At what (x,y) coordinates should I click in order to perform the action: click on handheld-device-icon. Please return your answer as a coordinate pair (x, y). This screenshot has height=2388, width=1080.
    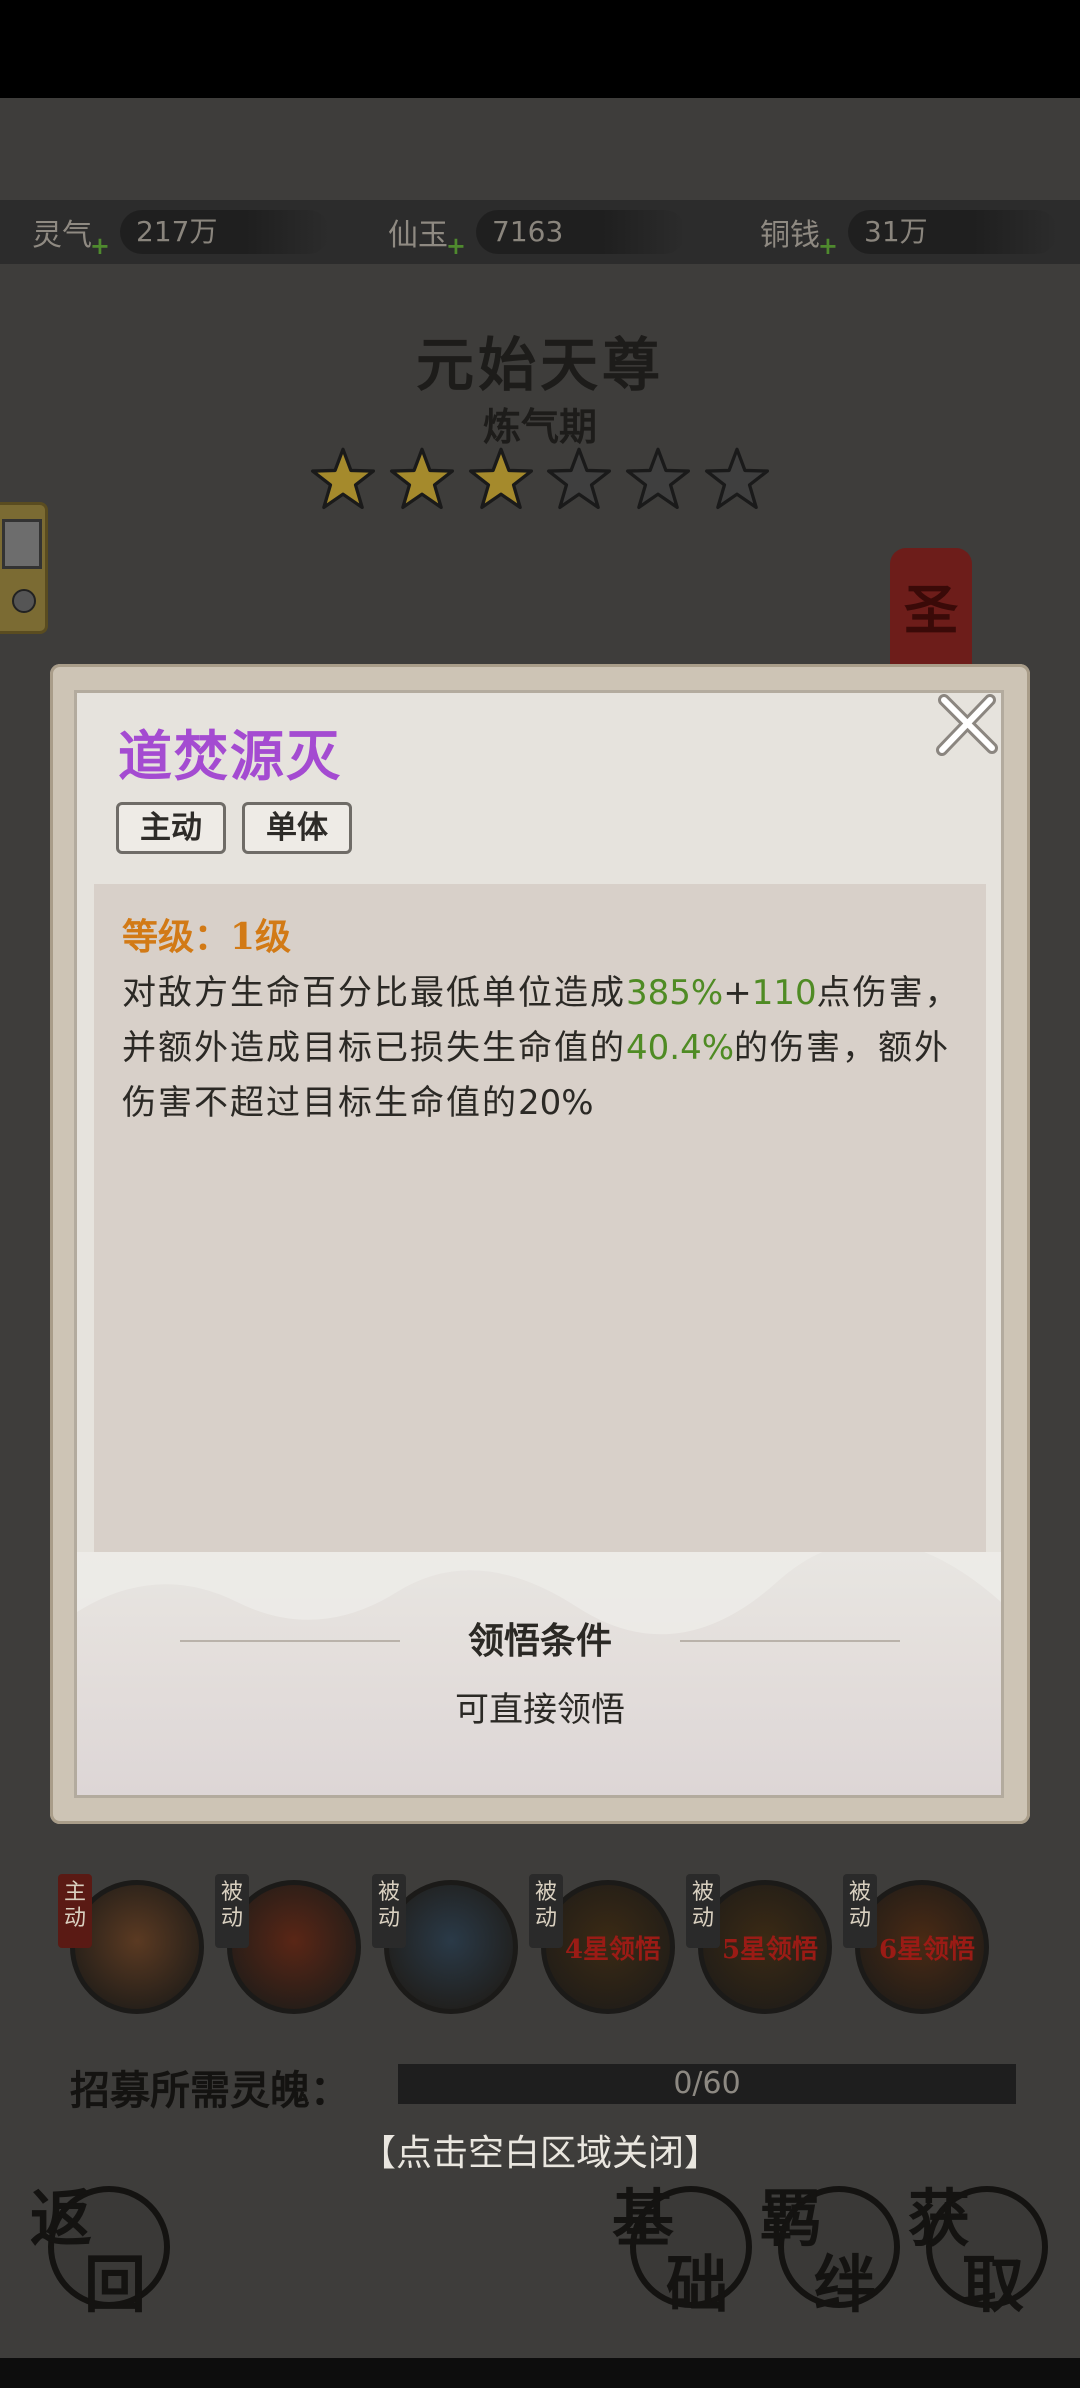
    Looking at the image, I should click on (24, 568).